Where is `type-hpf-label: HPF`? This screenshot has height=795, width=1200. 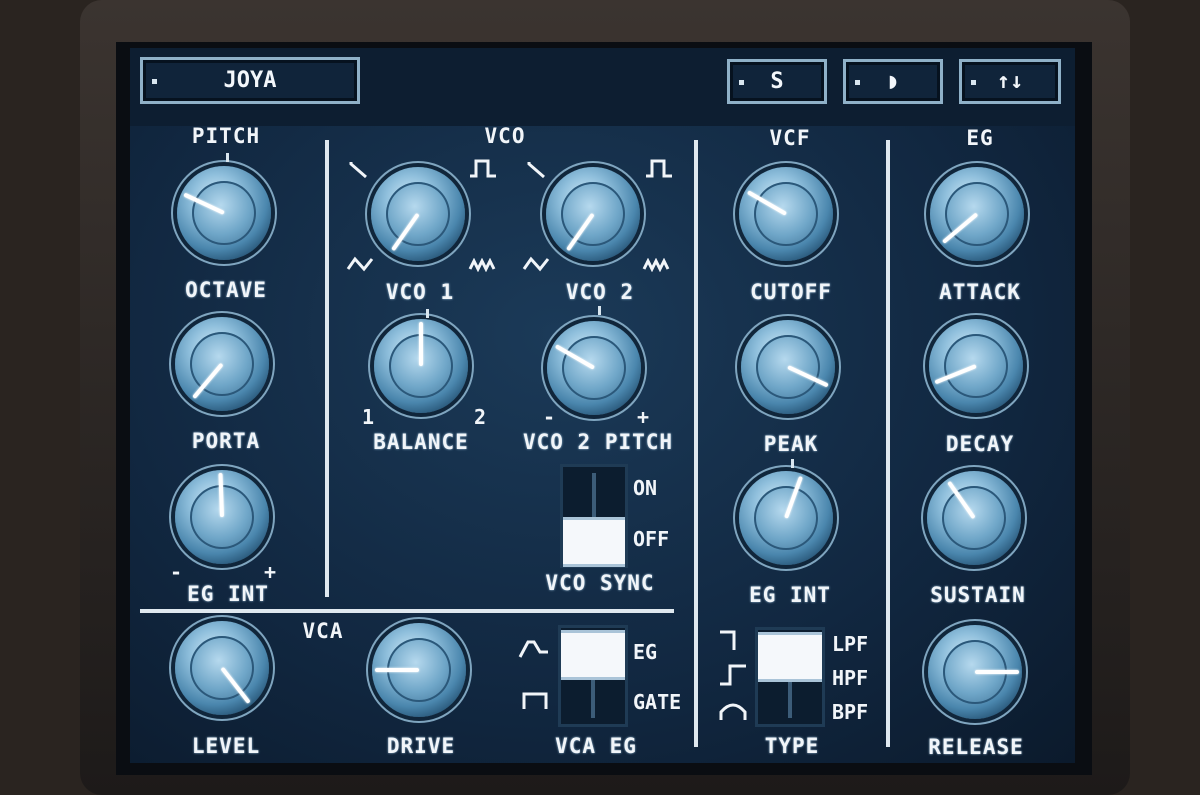 type-hpf-label: HPF is located at coordinates (850, 678).